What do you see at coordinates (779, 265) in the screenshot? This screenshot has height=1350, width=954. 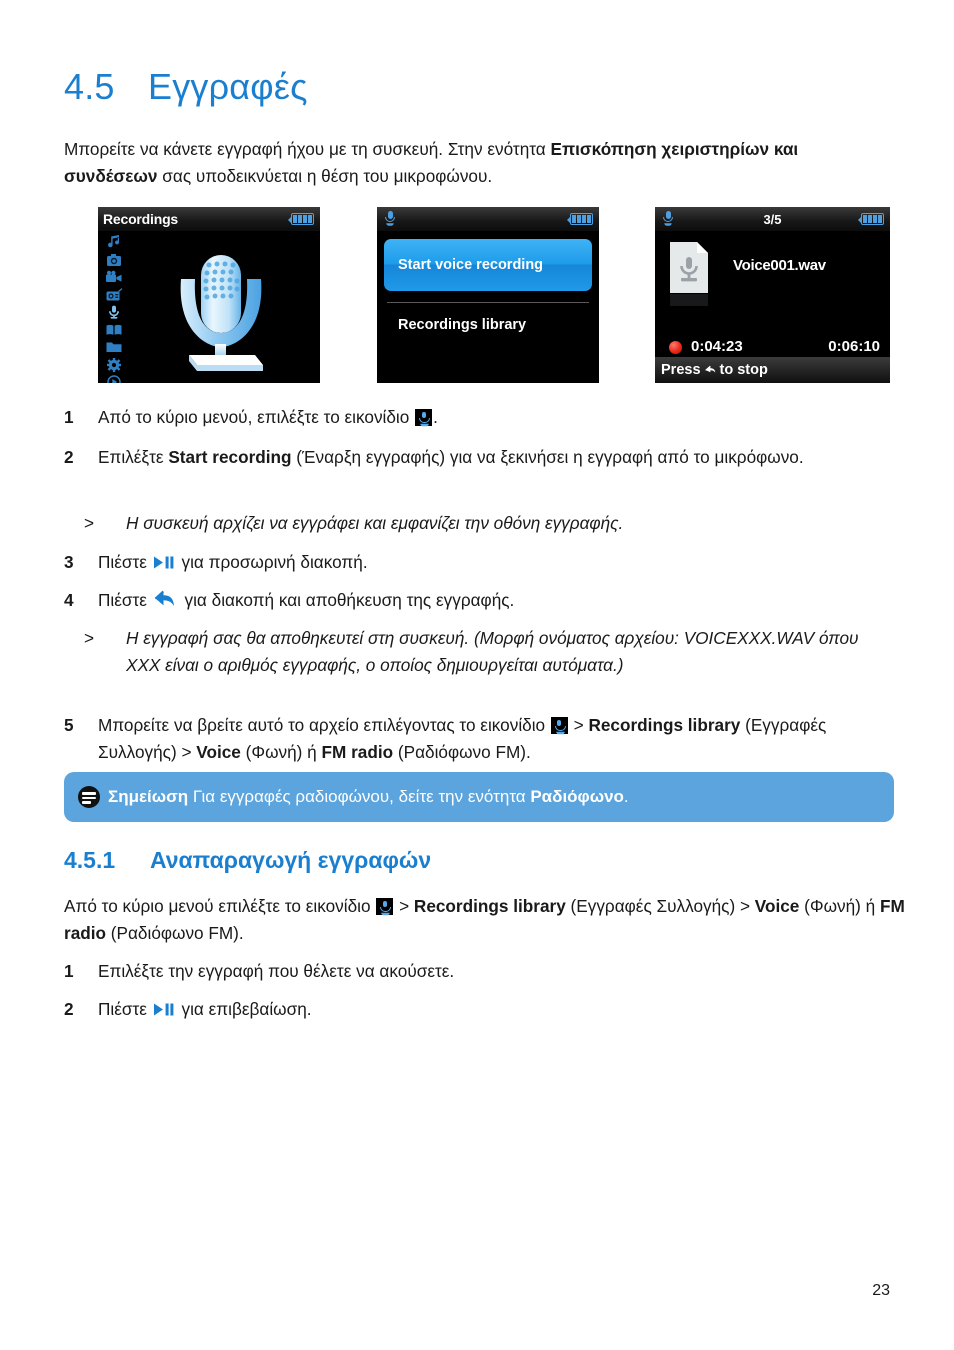 I see `file-name: Voice001.wav` at bounding box center [779, 265].